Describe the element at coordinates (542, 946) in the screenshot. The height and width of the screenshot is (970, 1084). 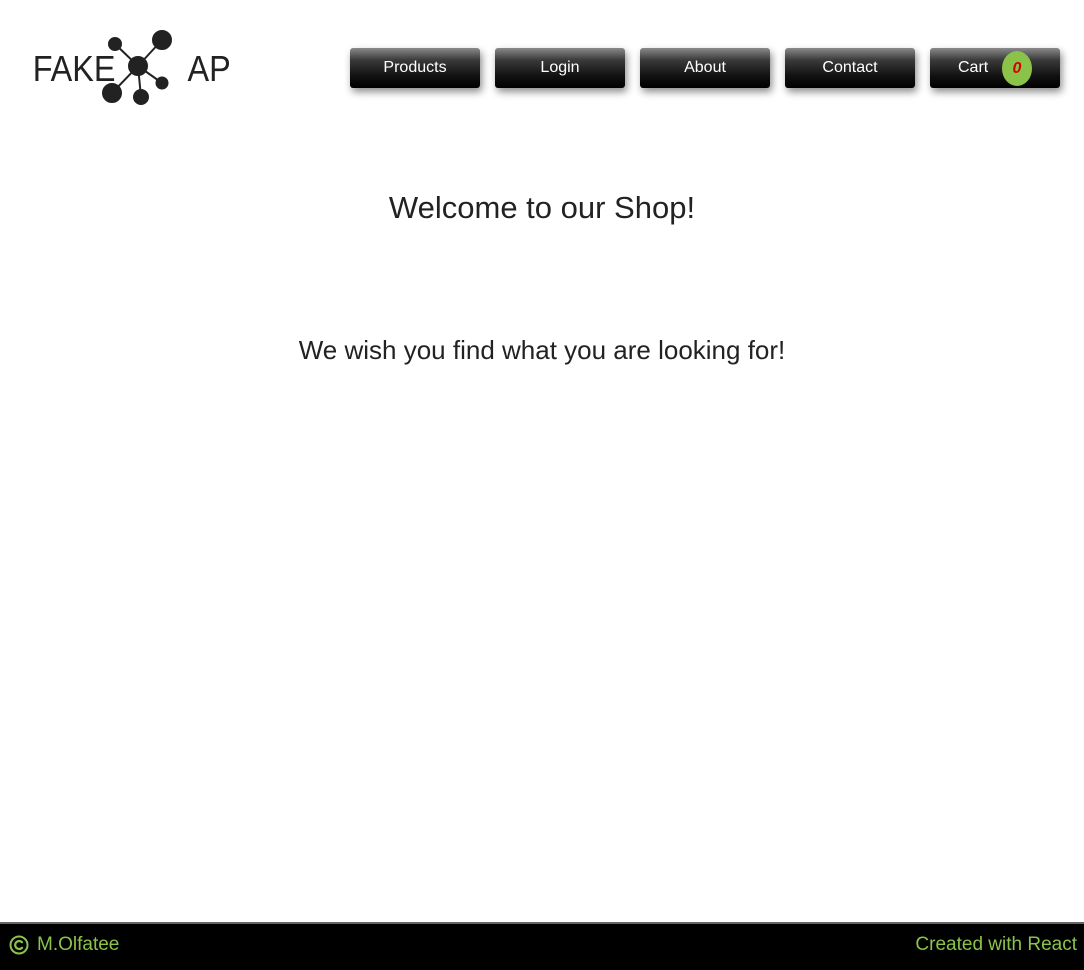
I see `site-footer: M.Olfatee Created with React` at that location.